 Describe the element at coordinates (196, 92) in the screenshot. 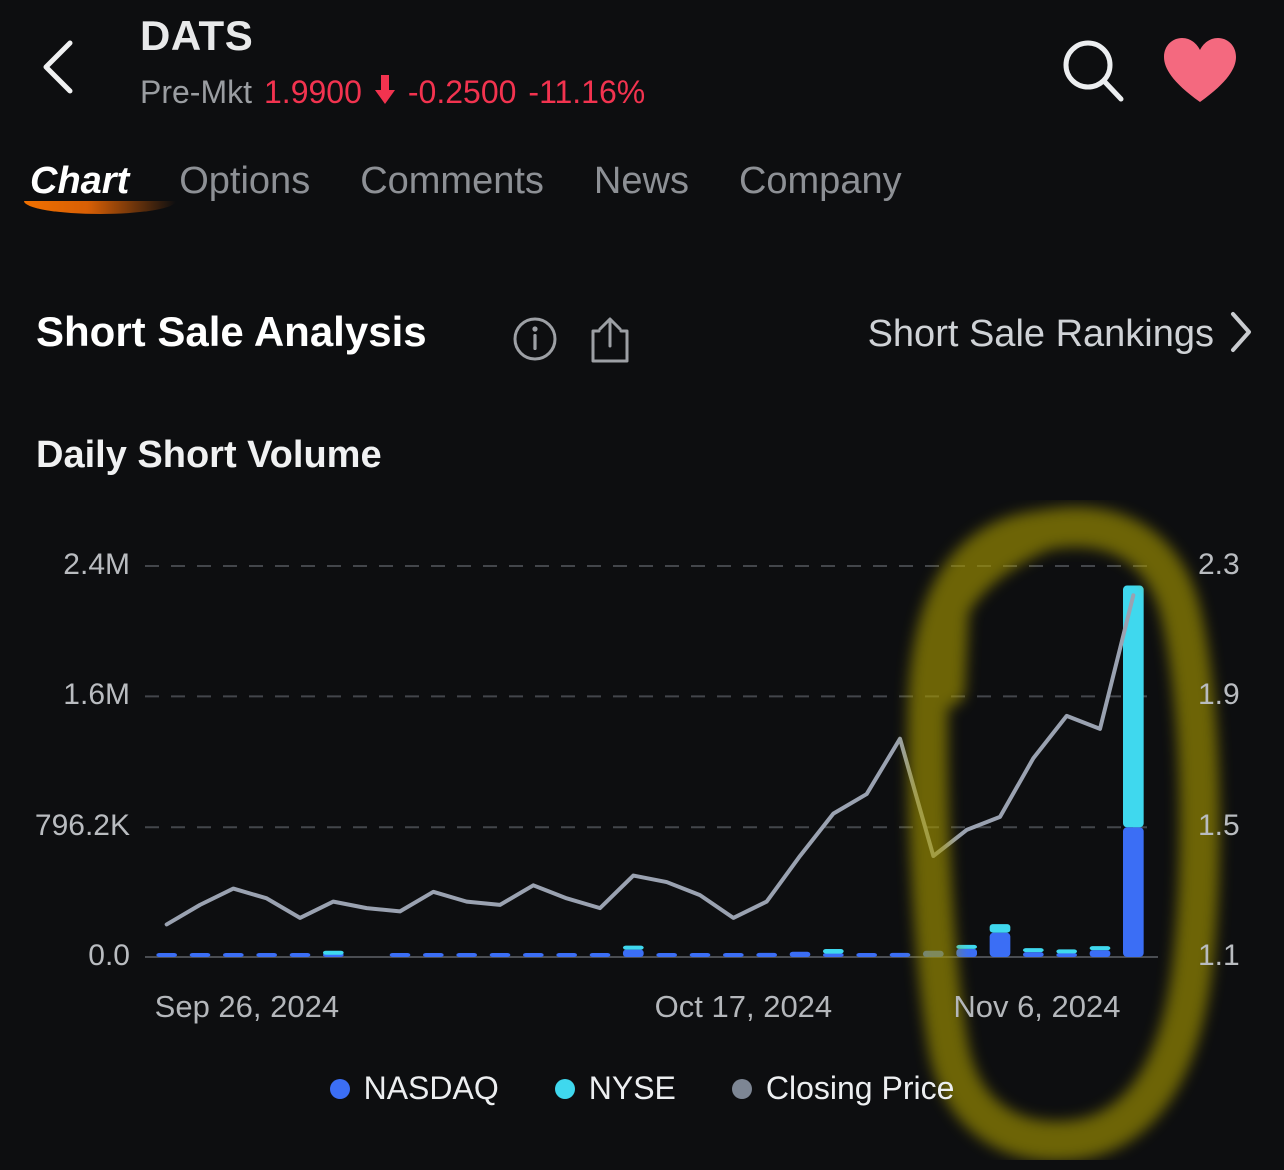

I see `session-label: Pre-Mkt` at that location.